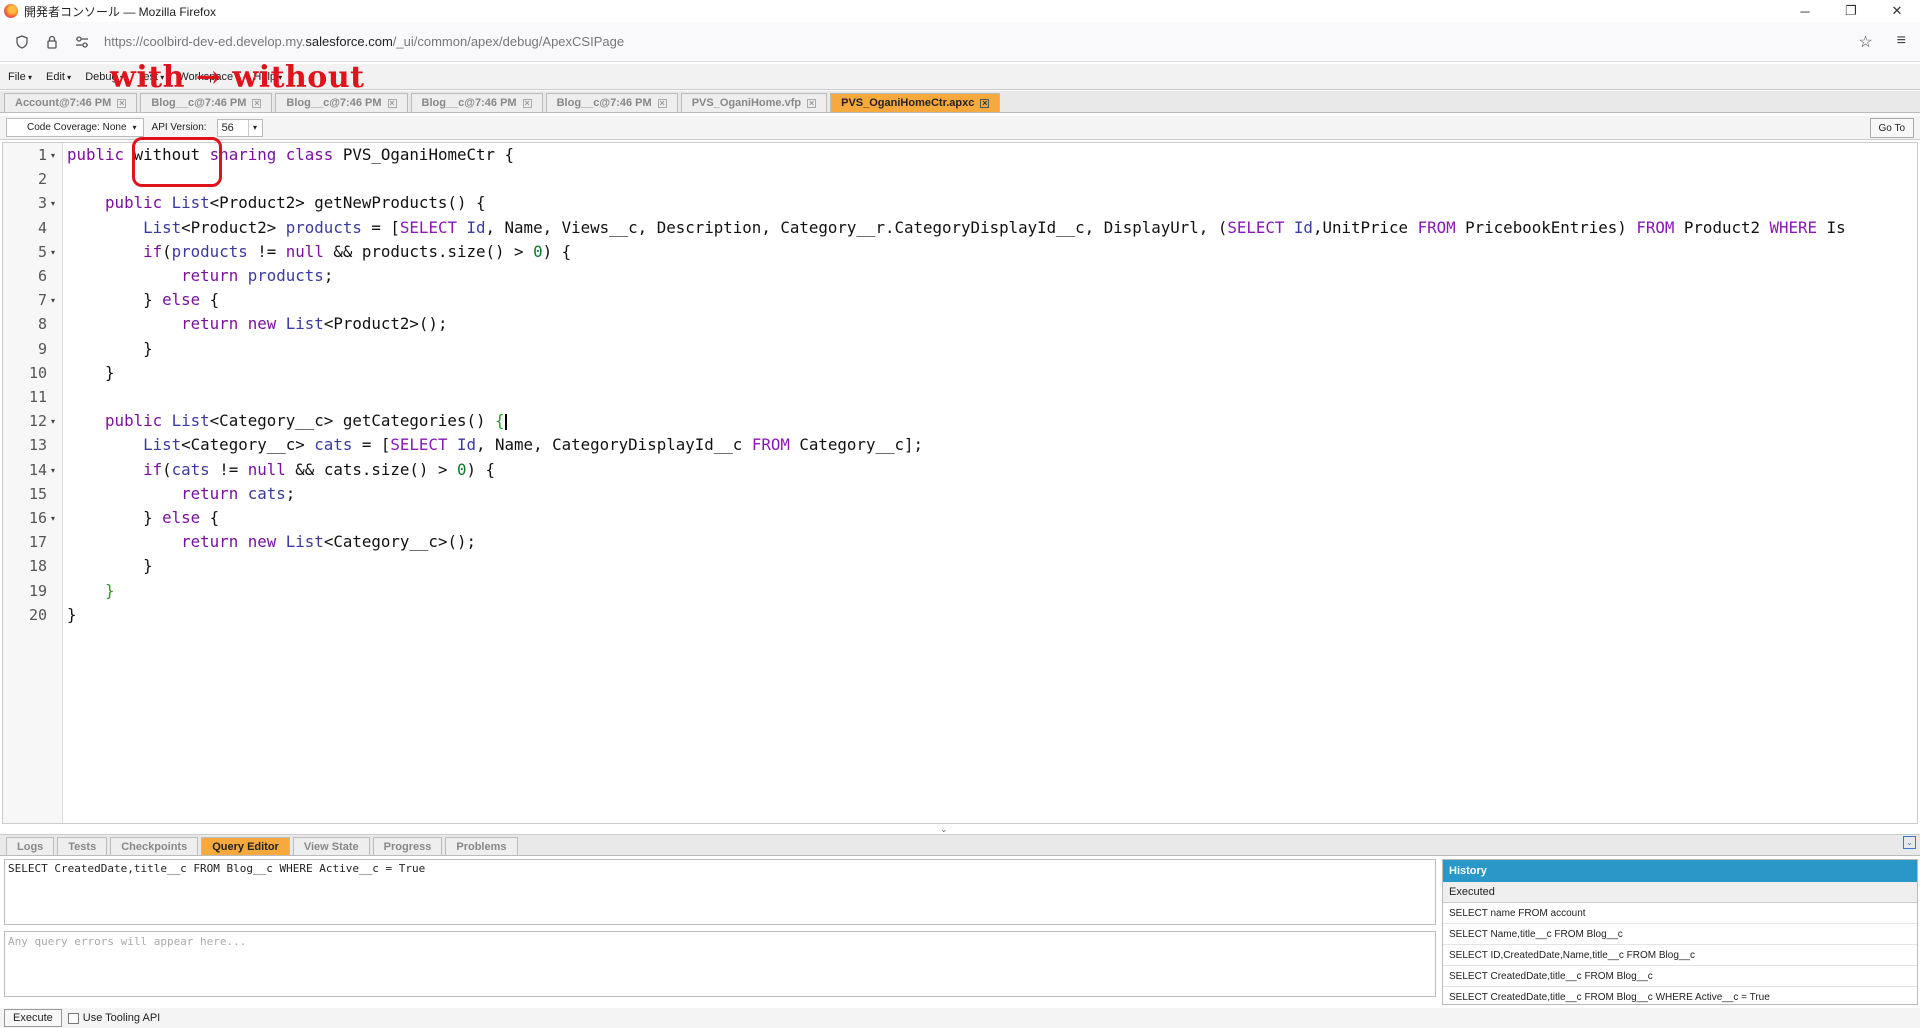  I want to click on file-tab-active: PVS_OganiHomeCtr.apxc ×, so click(915, 102).